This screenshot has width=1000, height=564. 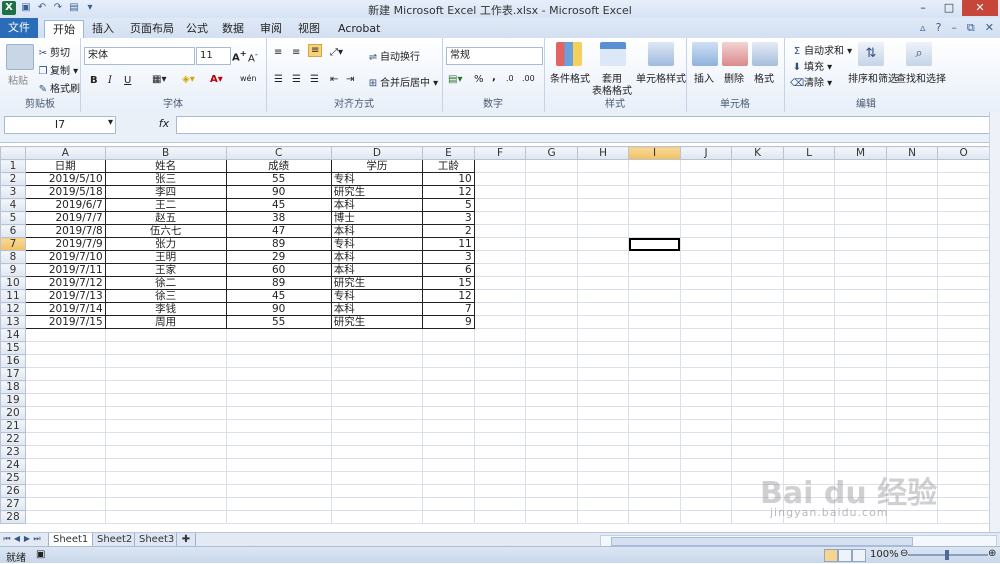 I want to click on formula-input, so click(x=583, y=125).